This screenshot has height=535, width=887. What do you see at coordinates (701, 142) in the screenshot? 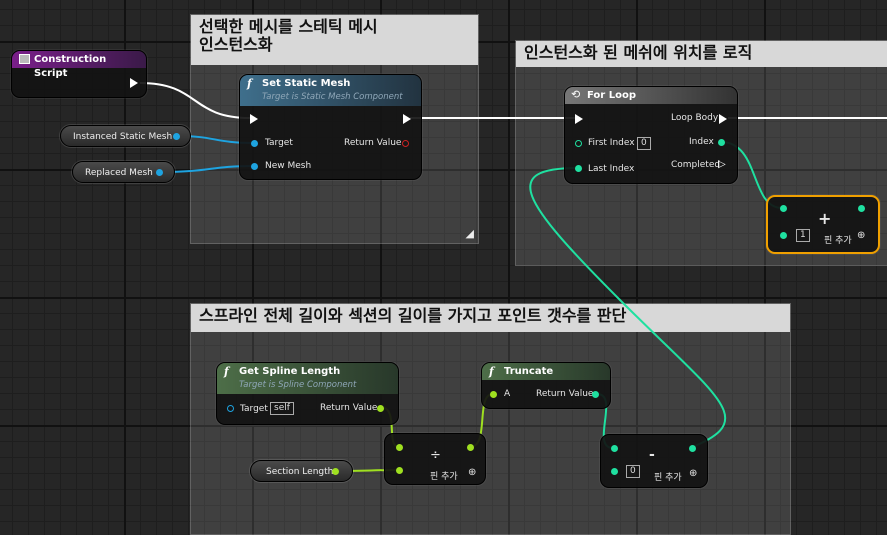
I see `index-label: Index` at bounding box center [701, 142].